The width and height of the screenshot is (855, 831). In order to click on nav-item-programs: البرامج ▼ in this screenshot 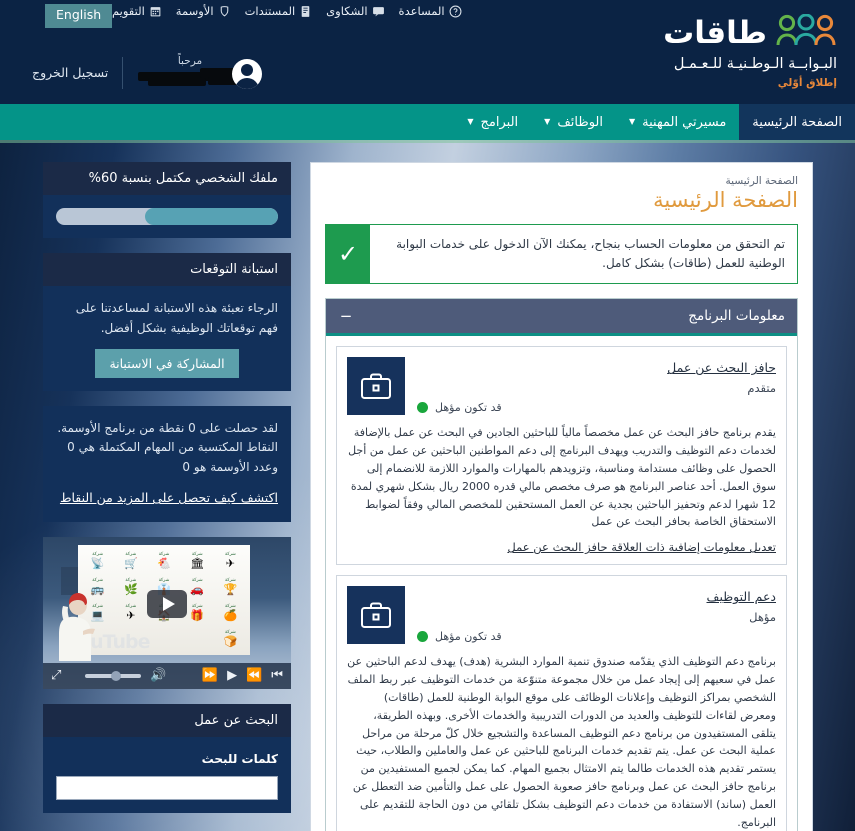, I will do `click(492, 122)`.